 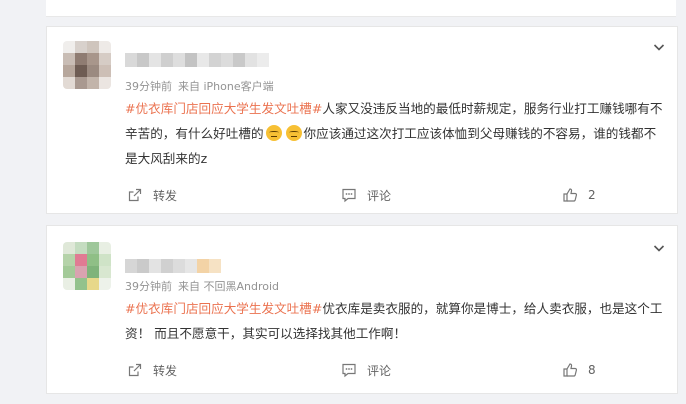 I want to click on post-meta: 39分钟前 来自 不回黑Android, so click(x=202, y=286).